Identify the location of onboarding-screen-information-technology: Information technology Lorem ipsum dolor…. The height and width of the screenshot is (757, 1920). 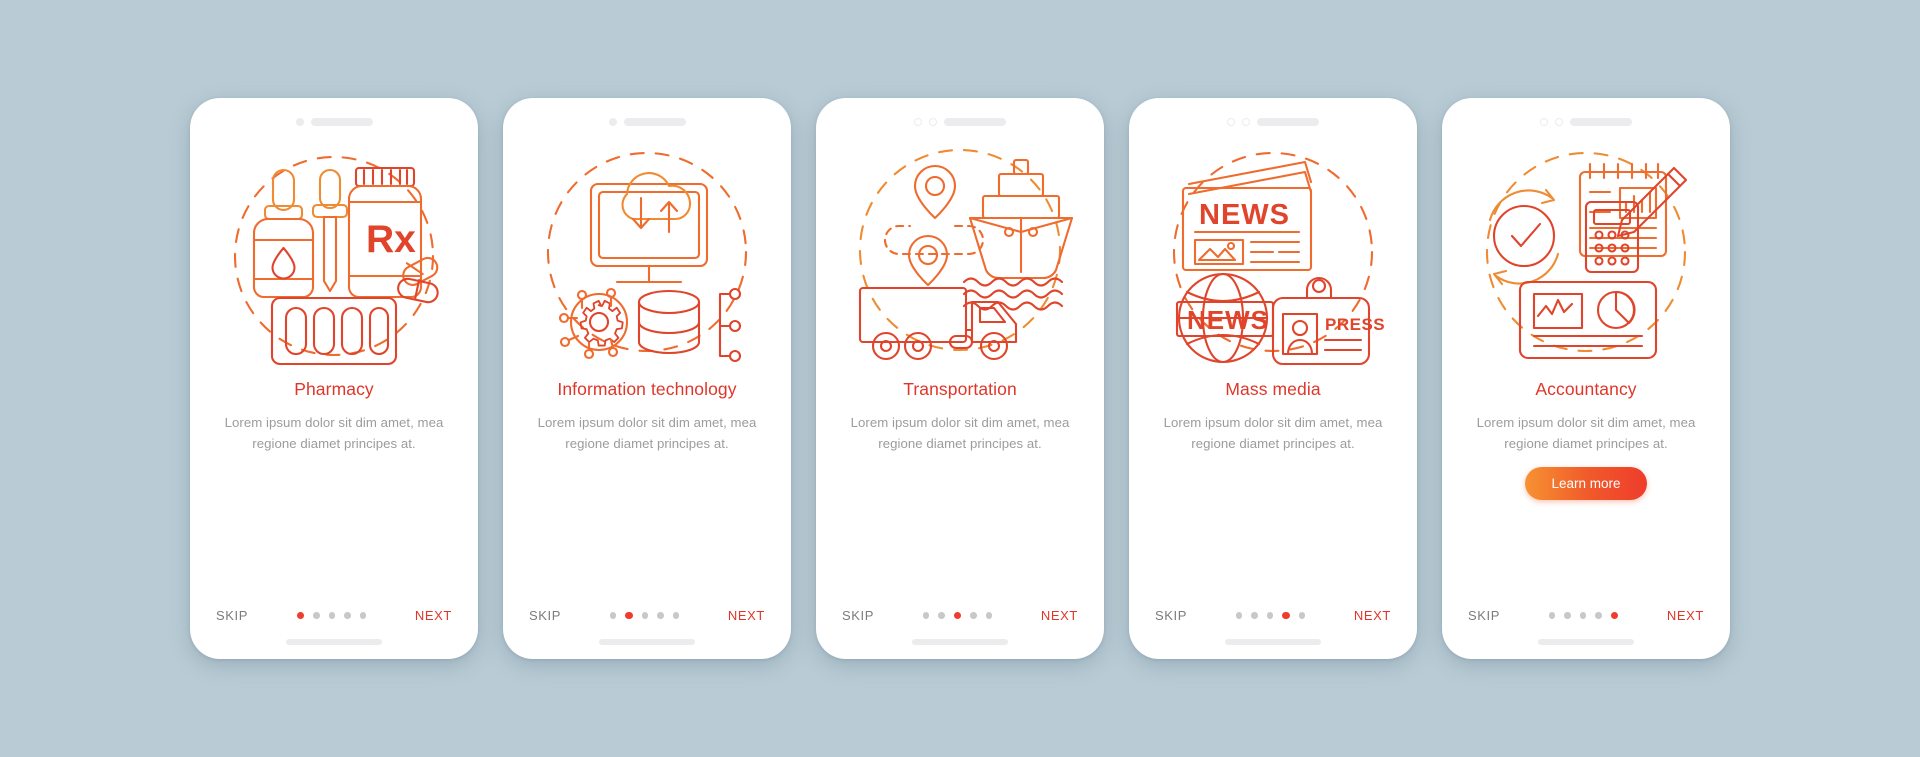
(647, 378).